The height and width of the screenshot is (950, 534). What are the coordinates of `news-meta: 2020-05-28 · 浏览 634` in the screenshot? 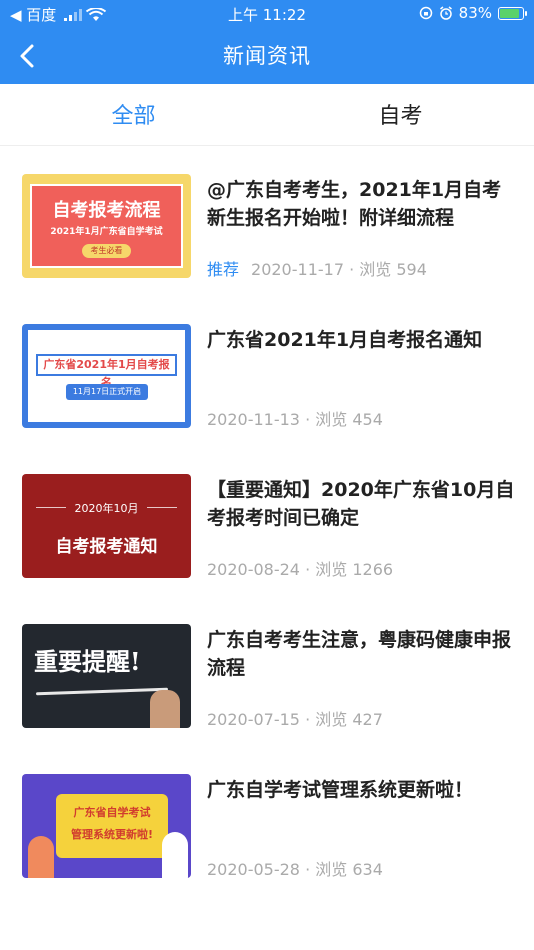 It's located at (295, 868).